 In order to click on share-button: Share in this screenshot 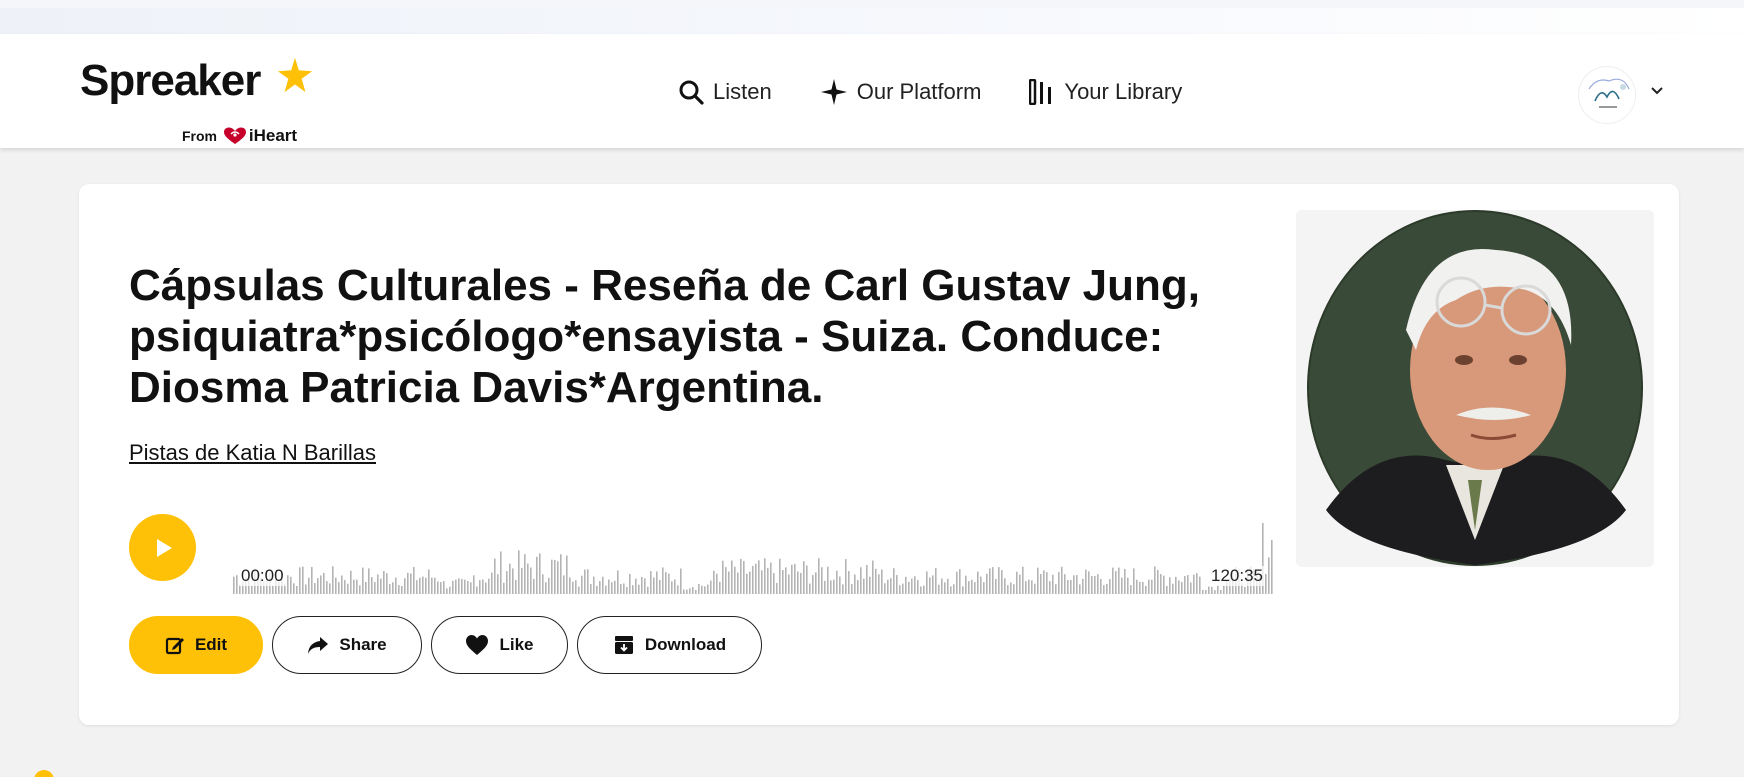, I will do `click(347, 645)`.